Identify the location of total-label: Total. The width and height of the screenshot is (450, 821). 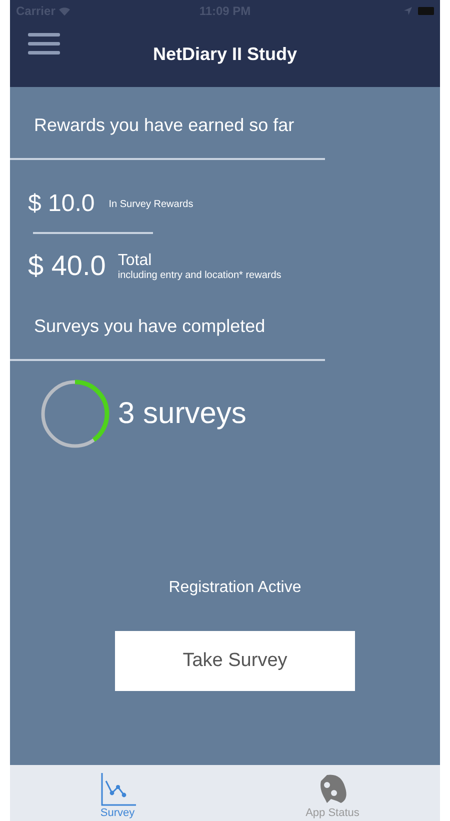
(135, 261).